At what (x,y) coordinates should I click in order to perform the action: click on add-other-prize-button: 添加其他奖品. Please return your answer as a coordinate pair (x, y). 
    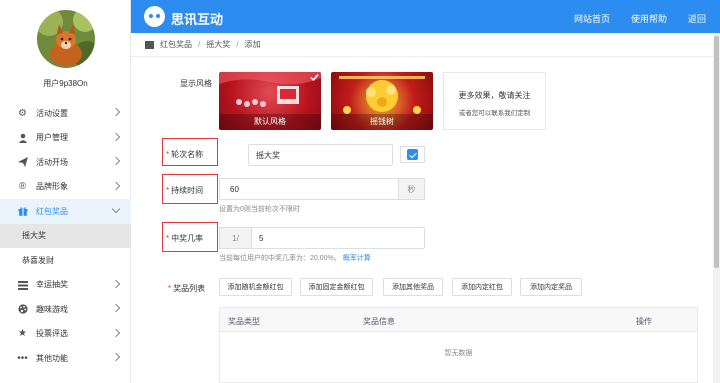
    Looking at the image, I should click on (413, 287).